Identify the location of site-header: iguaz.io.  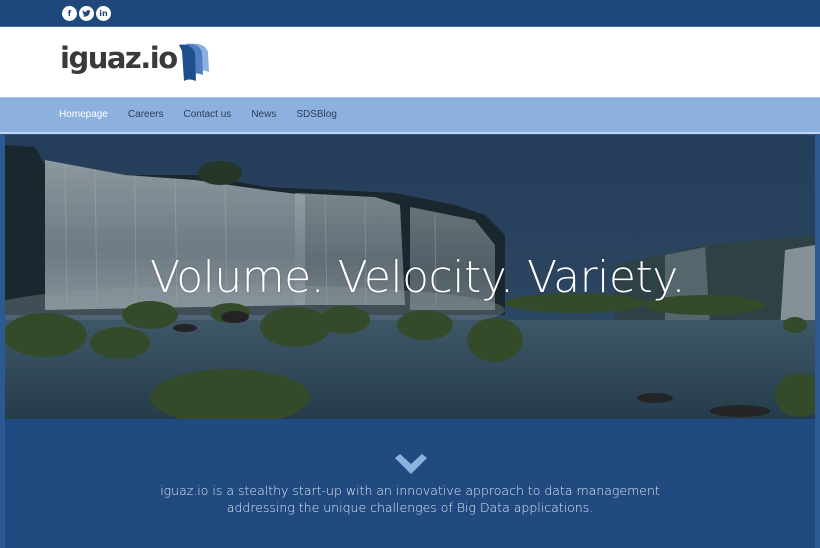
(410, 62).